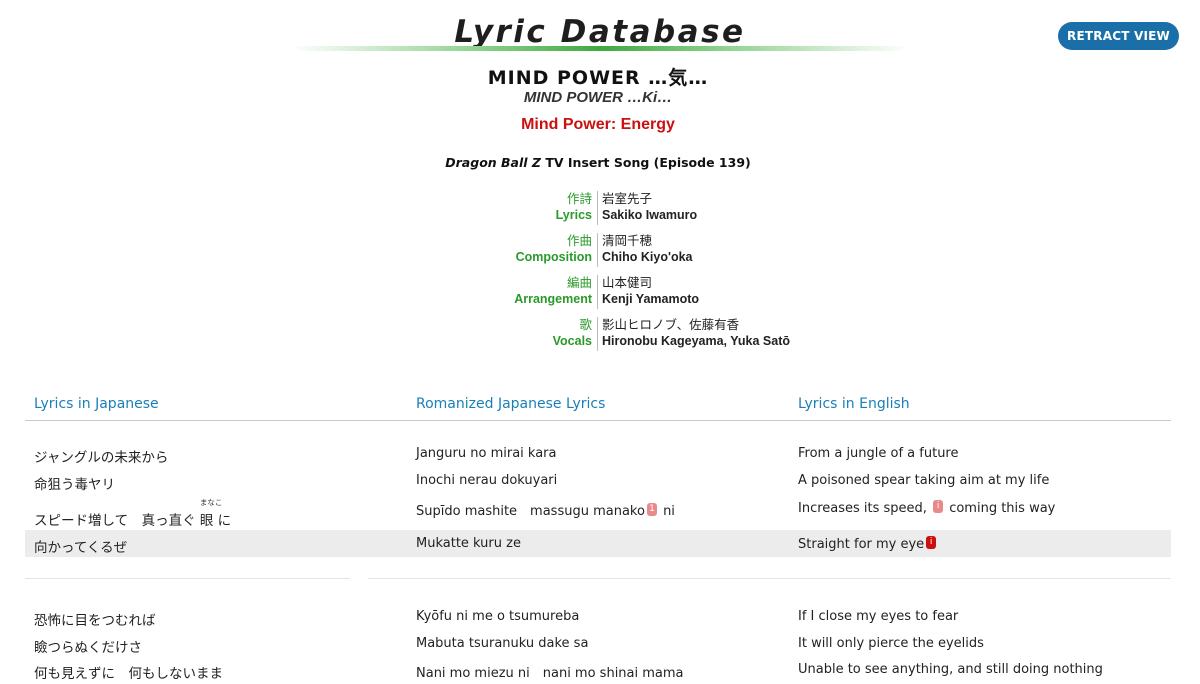 This screenshot has height=684, width=1200. What do you see at coordinates (651, 509) in the screenshot?
I see `footnote-badge: 1` at bounding box center [651, 509].